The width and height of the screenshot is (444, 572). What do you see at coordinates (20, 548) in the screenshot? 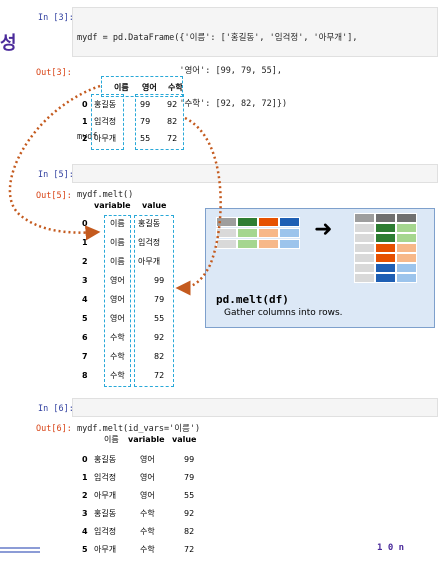
I see `footer-rule-top` at bounding box center [20, 548].